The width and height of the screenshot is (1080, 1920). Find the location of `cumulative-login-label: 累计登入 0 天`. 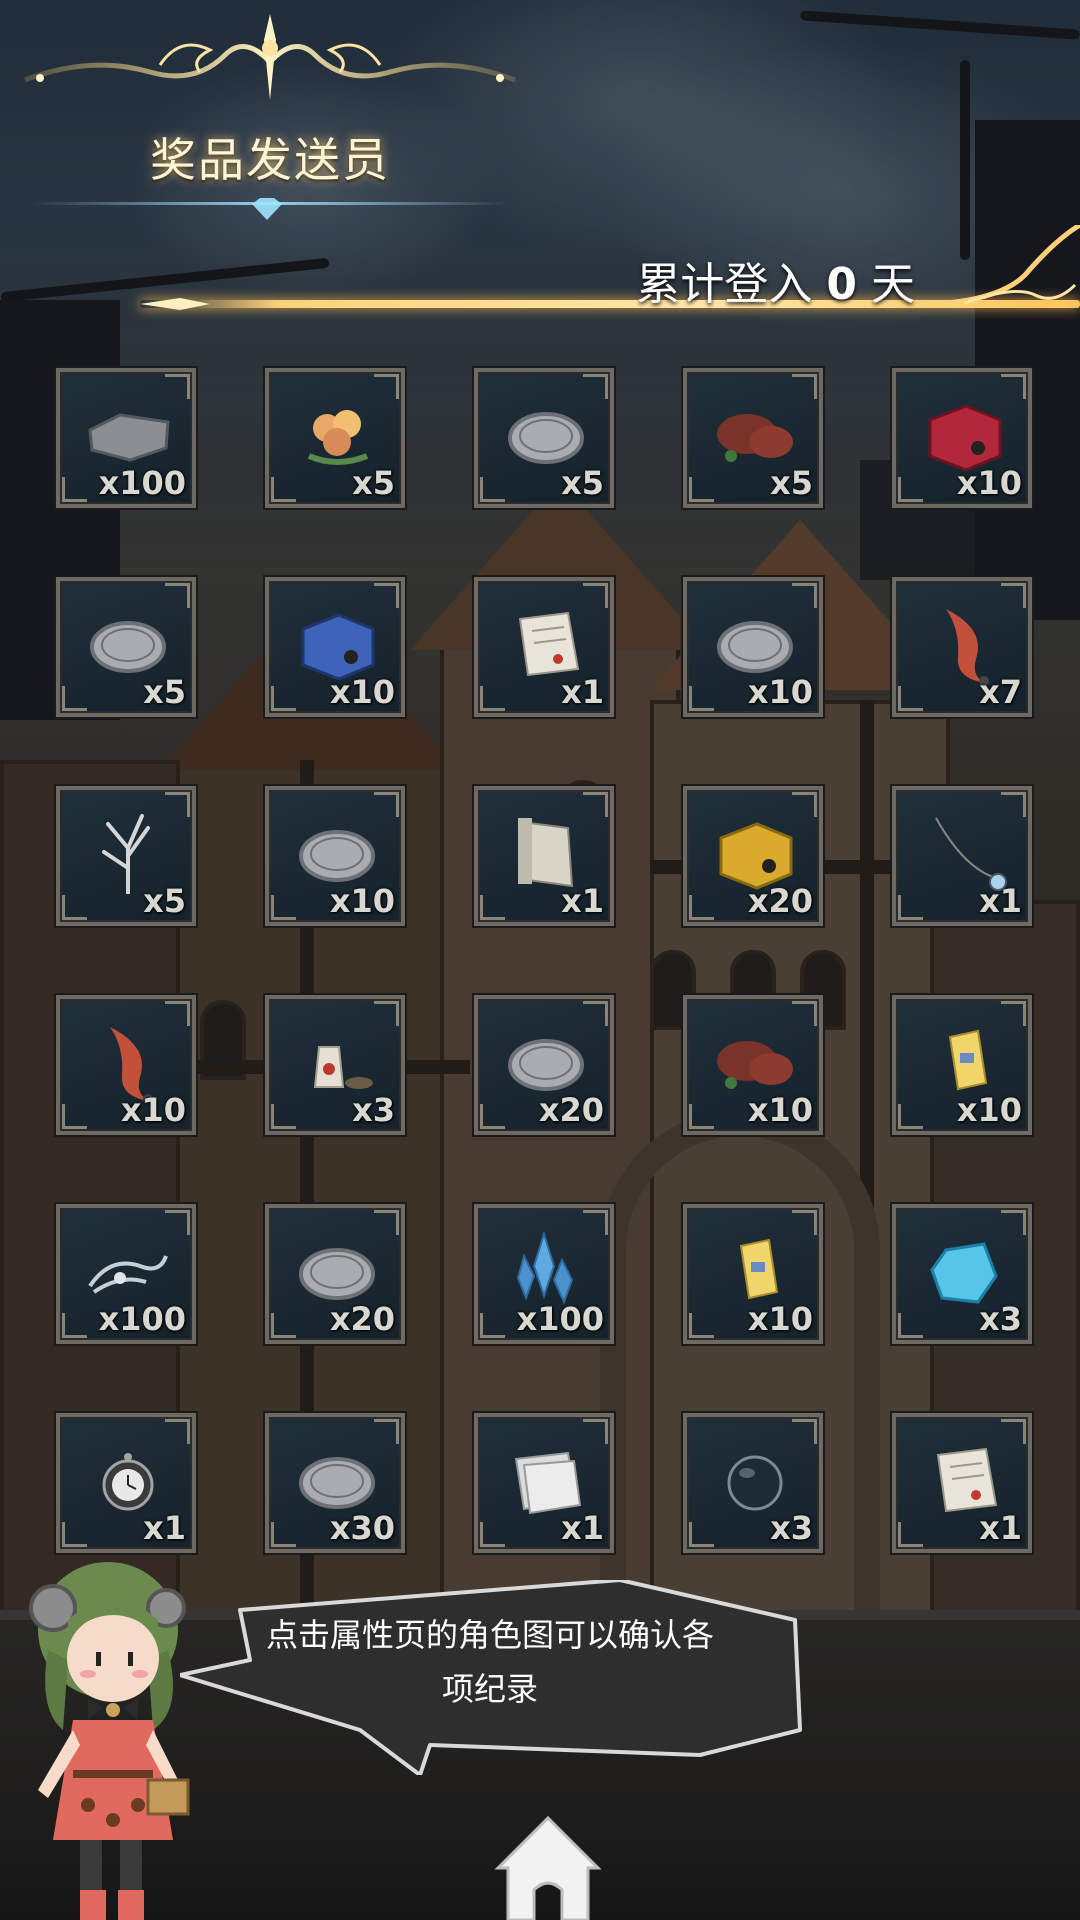

cumulative-login-label: 累计登入 0 天 is located at coordinates (775, 280).